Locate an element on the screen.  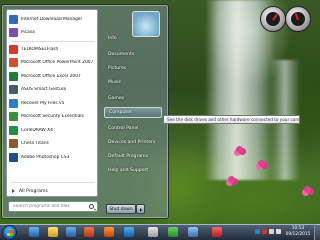
menu-item-games: Games is located at coordinates (133, 98).